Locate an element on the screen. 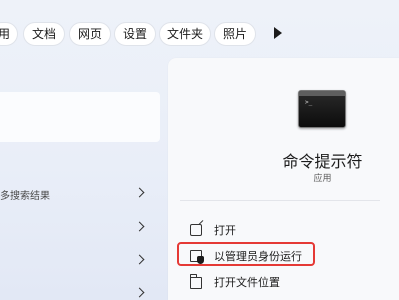 Image resolution: width=399 pixels, height=300 pixels. open-external-icon is located at coordinates (196, 230).